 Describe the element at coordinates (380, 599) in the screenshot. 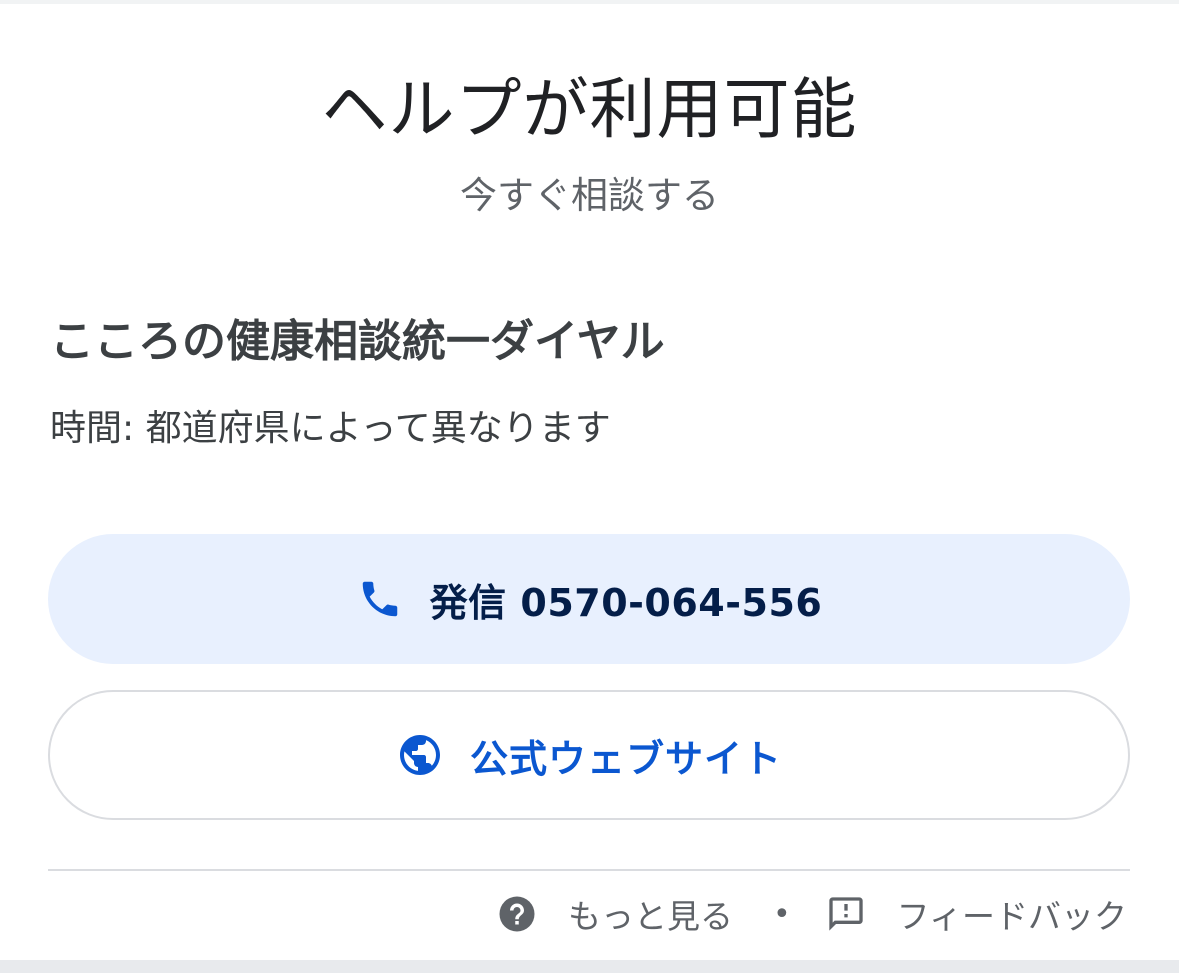

I see `phone-icon` at that location.